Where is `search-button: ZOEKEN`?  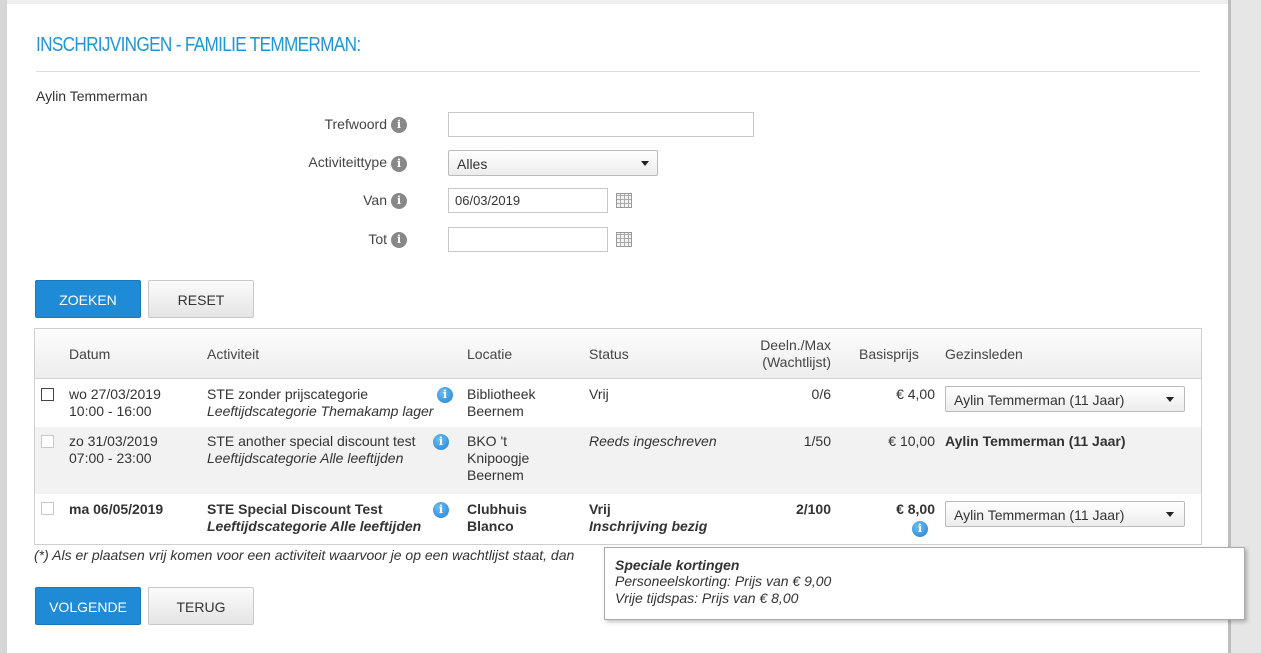 search-button: ZOEKEN is located at coordinates (88, 299).